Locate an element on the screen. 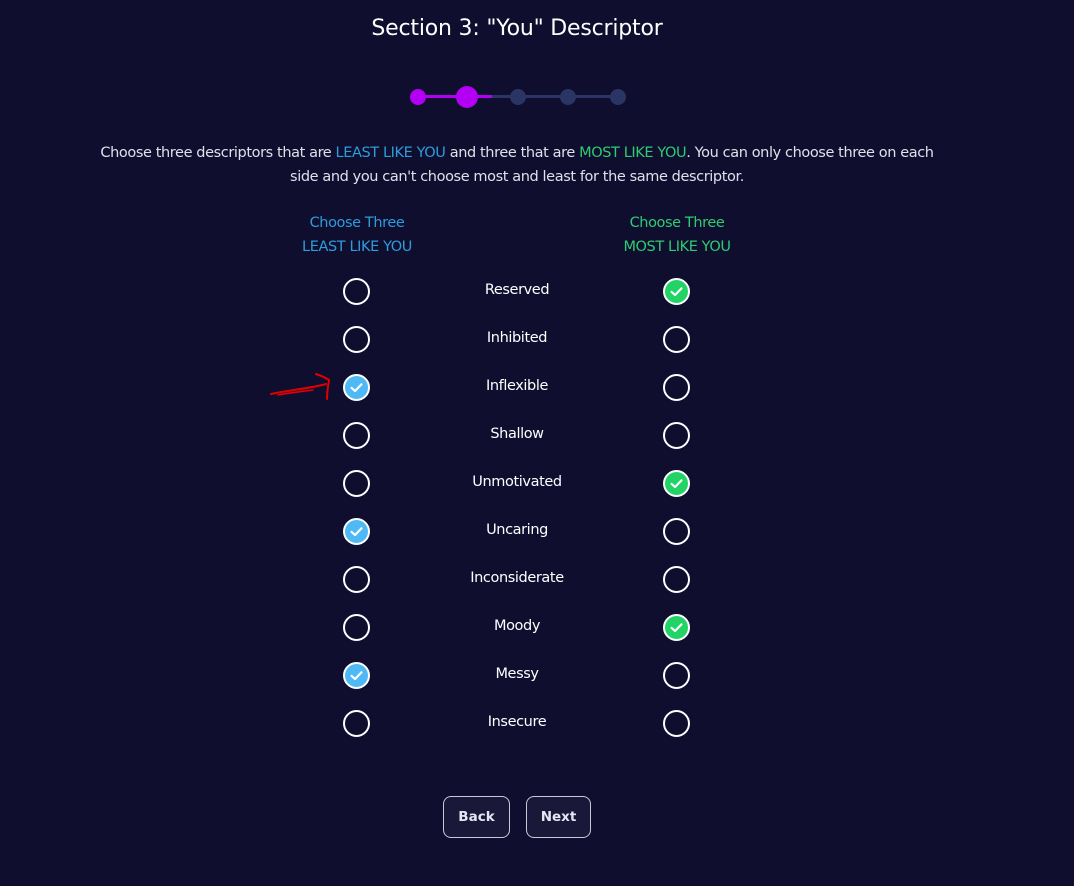 The width and height of the screenshot is (1074, 886). descriptor-label: Unmotivated is located at coordinates (517, 482).